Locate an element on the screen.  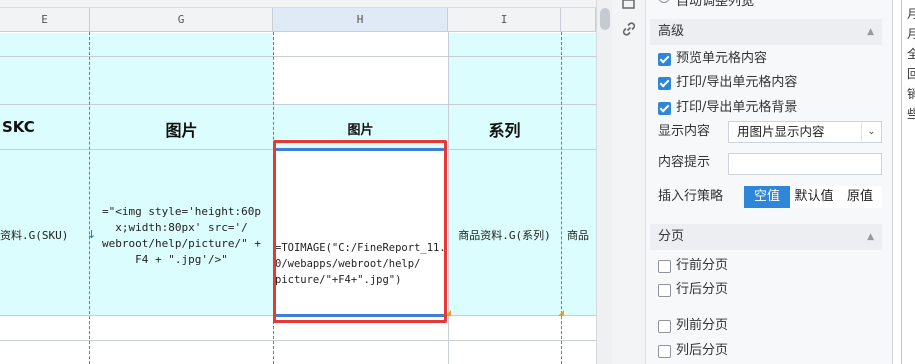
content-tip-input is located at coordinates (805, 164).